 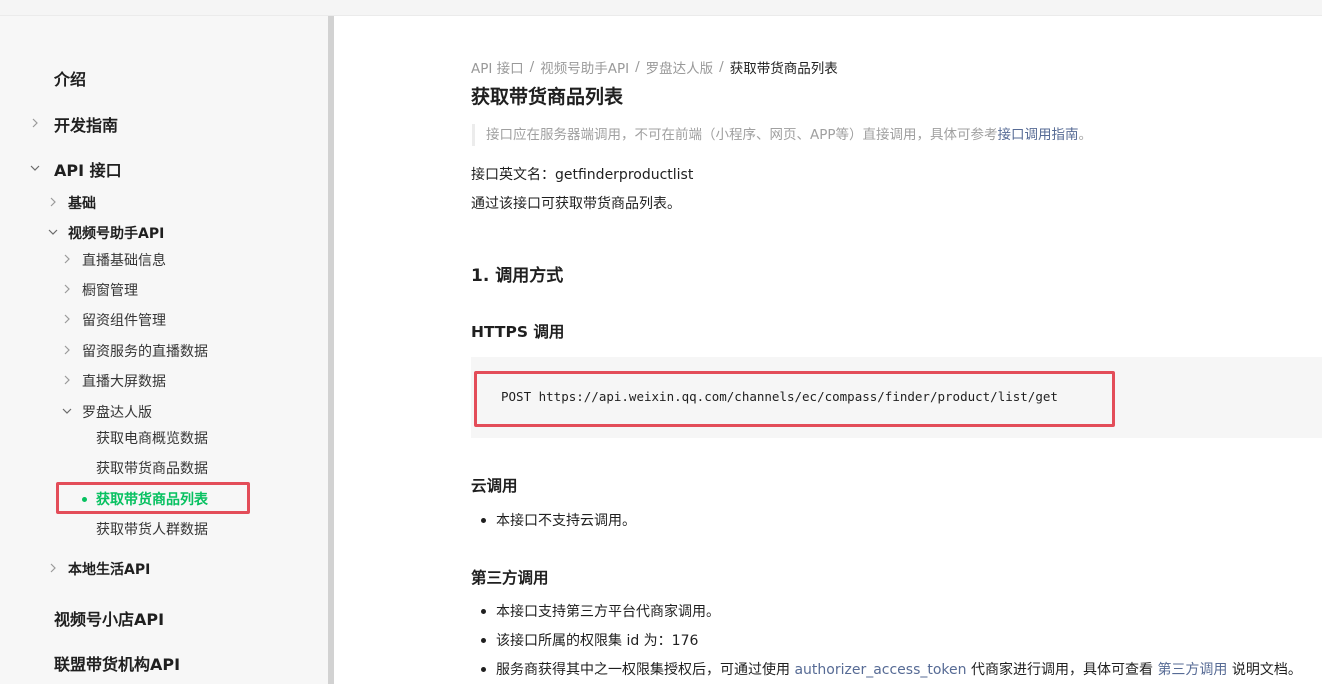 What do you see at coordinates (582, 175) in the screenshot?
I see `english-name: 接口英文名：getfinderproductlist` at bounding box center [582, 175].